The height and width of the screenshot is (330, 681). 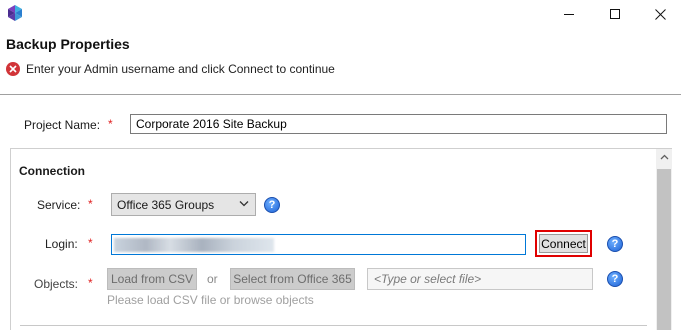 What do you see at coordinates (68, 44) in the screenshot?
I see `dialog-title: Backup Properties` at bounding box center [68, 44].